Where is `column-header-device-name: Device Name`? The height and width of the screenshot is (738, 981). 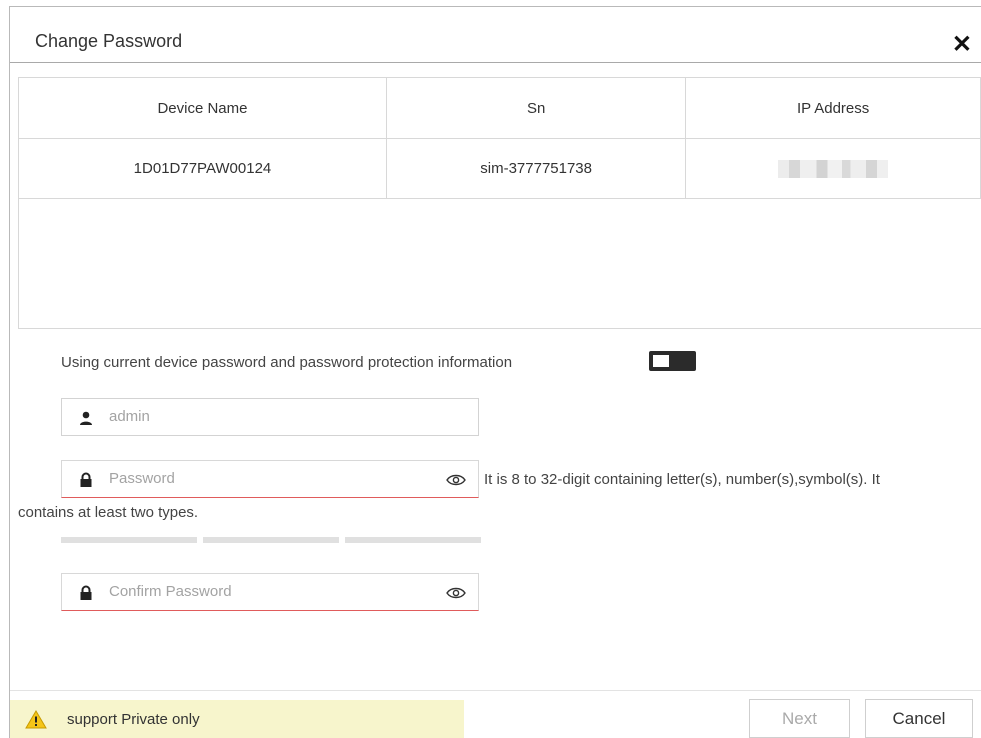
column-header-device-name: Device Name is located at coordinates (202, 108).